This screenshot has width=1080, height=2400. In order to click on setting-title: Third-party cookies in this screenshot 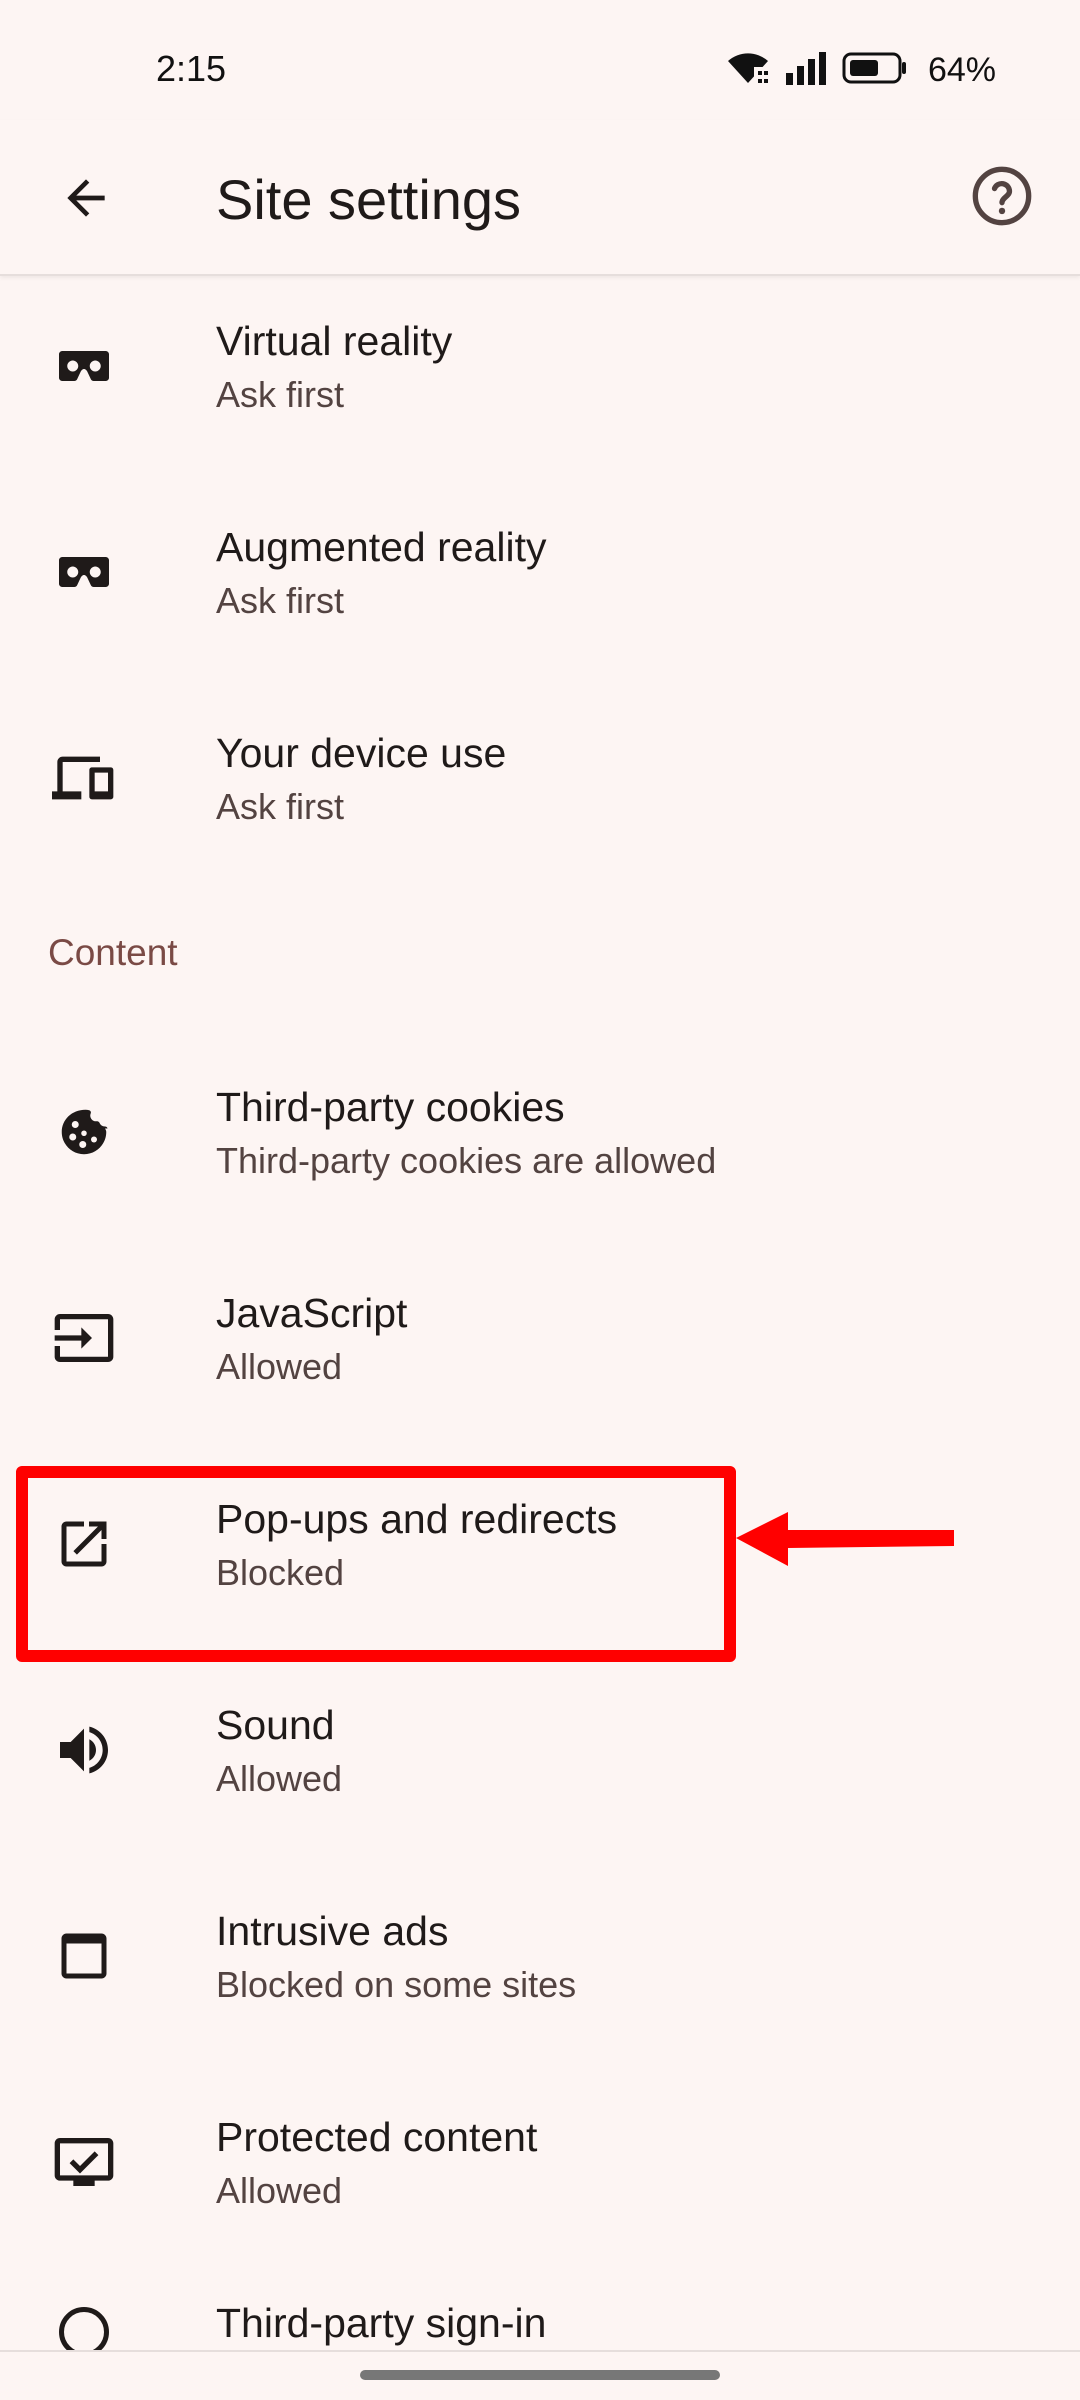, I will do `click(390, 1107)`.